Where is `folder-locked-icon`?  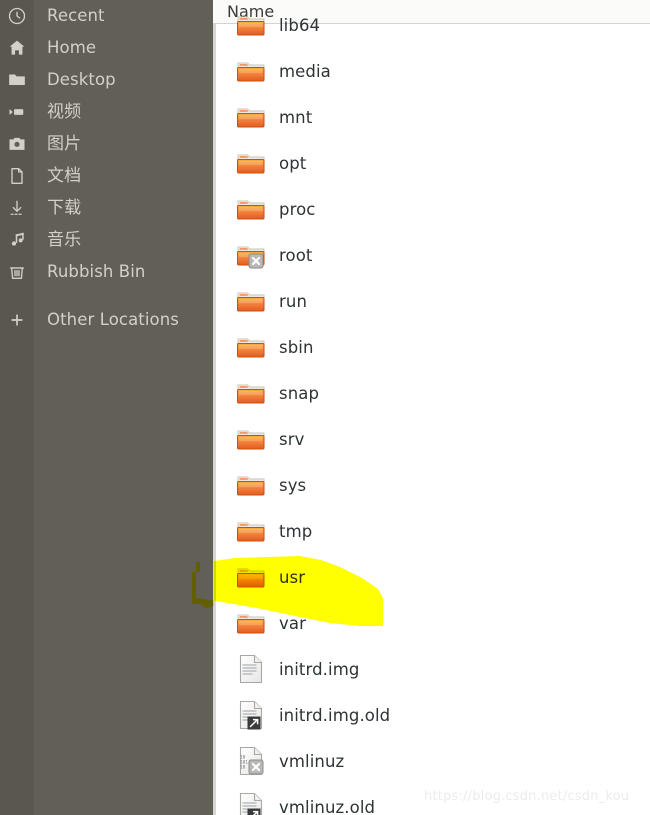
folder-locked-icon is located at coordinates (251, 255).